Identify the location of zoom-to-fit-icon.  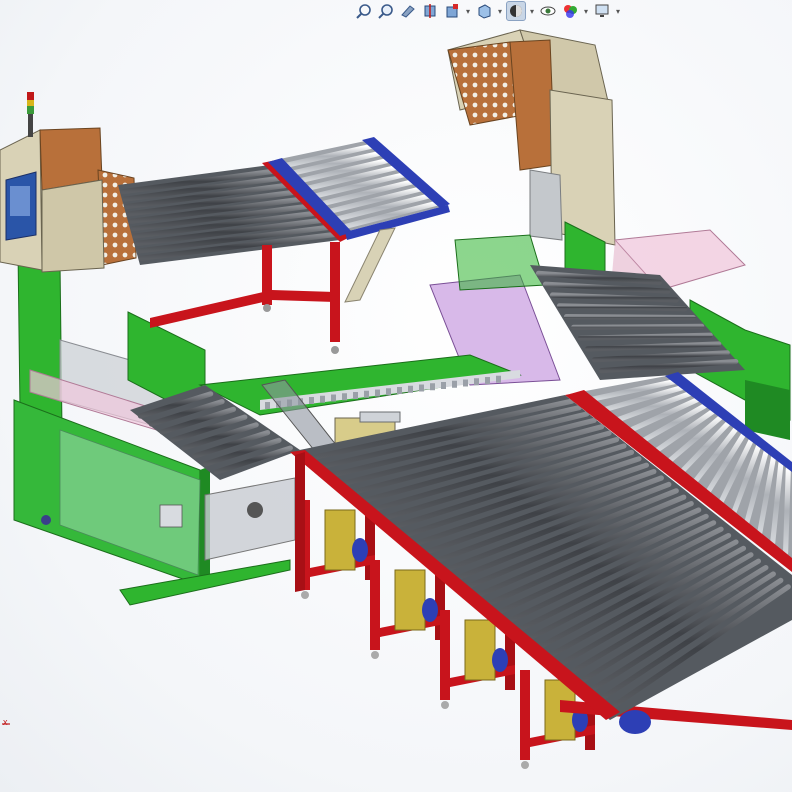
(363, 11).